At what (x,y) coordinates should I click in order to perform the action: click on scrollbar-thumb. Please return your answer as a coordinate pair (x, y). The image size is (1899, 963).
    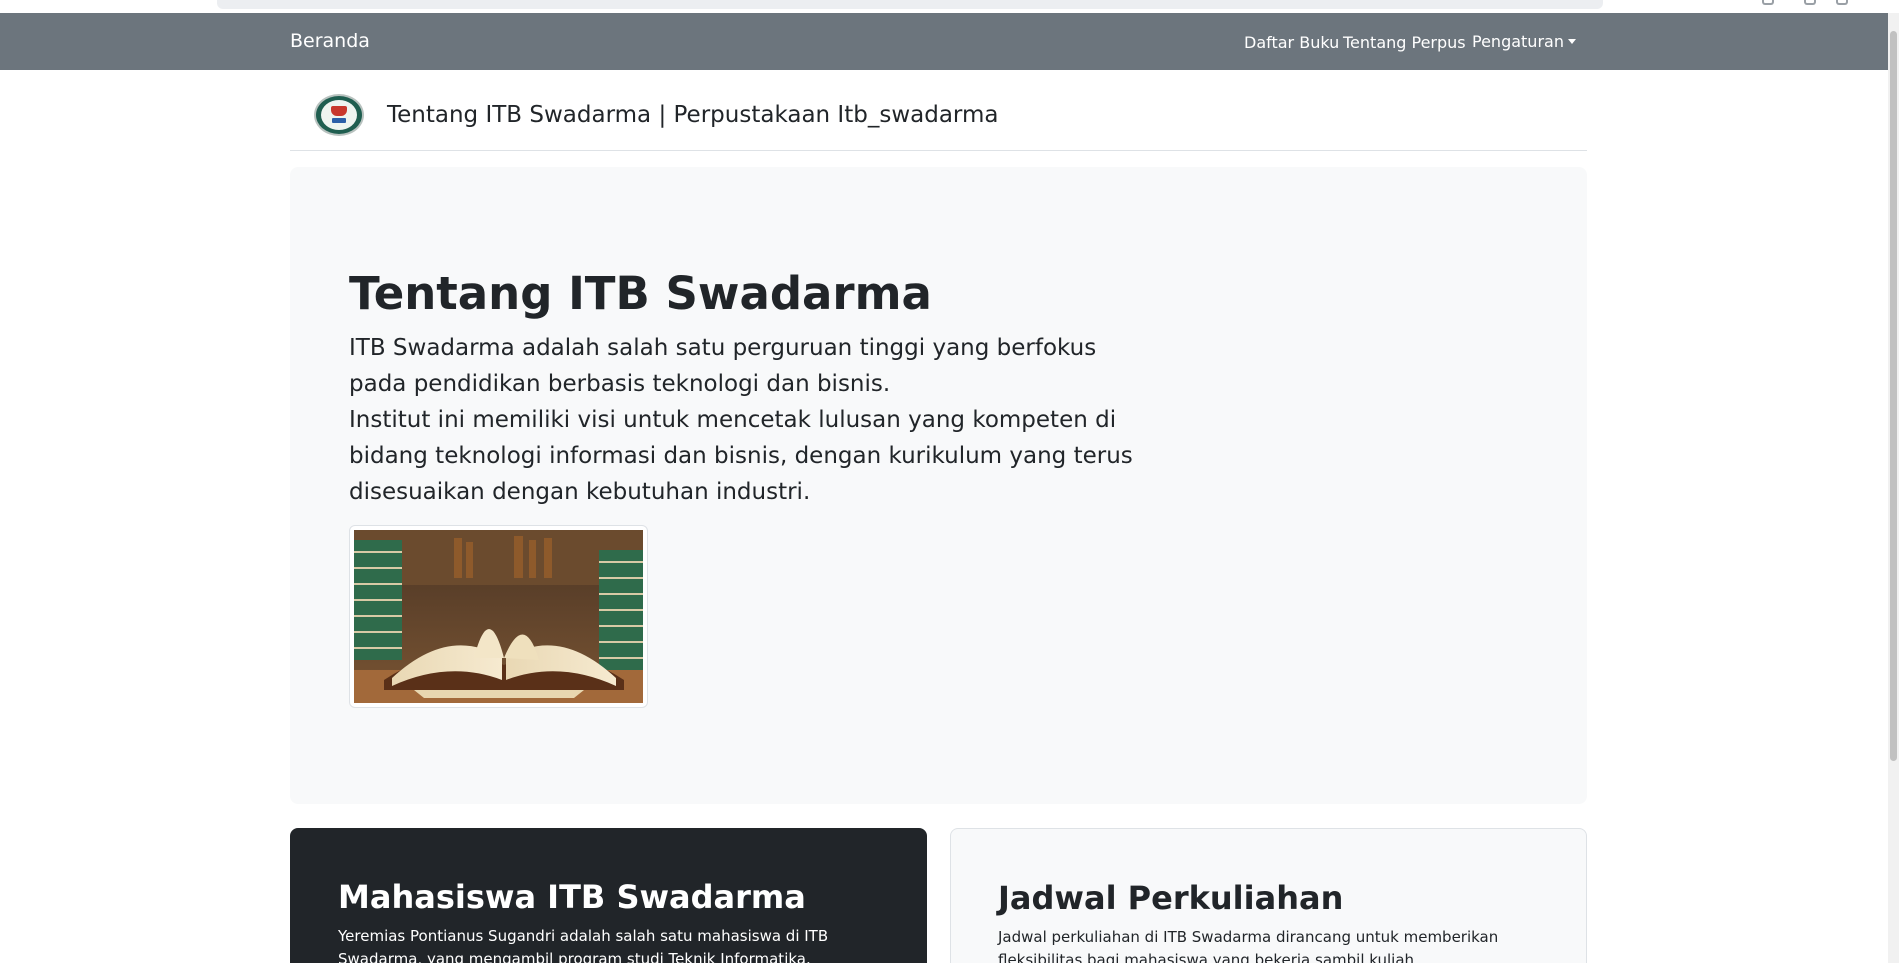
    Looking at the image, I should click on (1893, 396).